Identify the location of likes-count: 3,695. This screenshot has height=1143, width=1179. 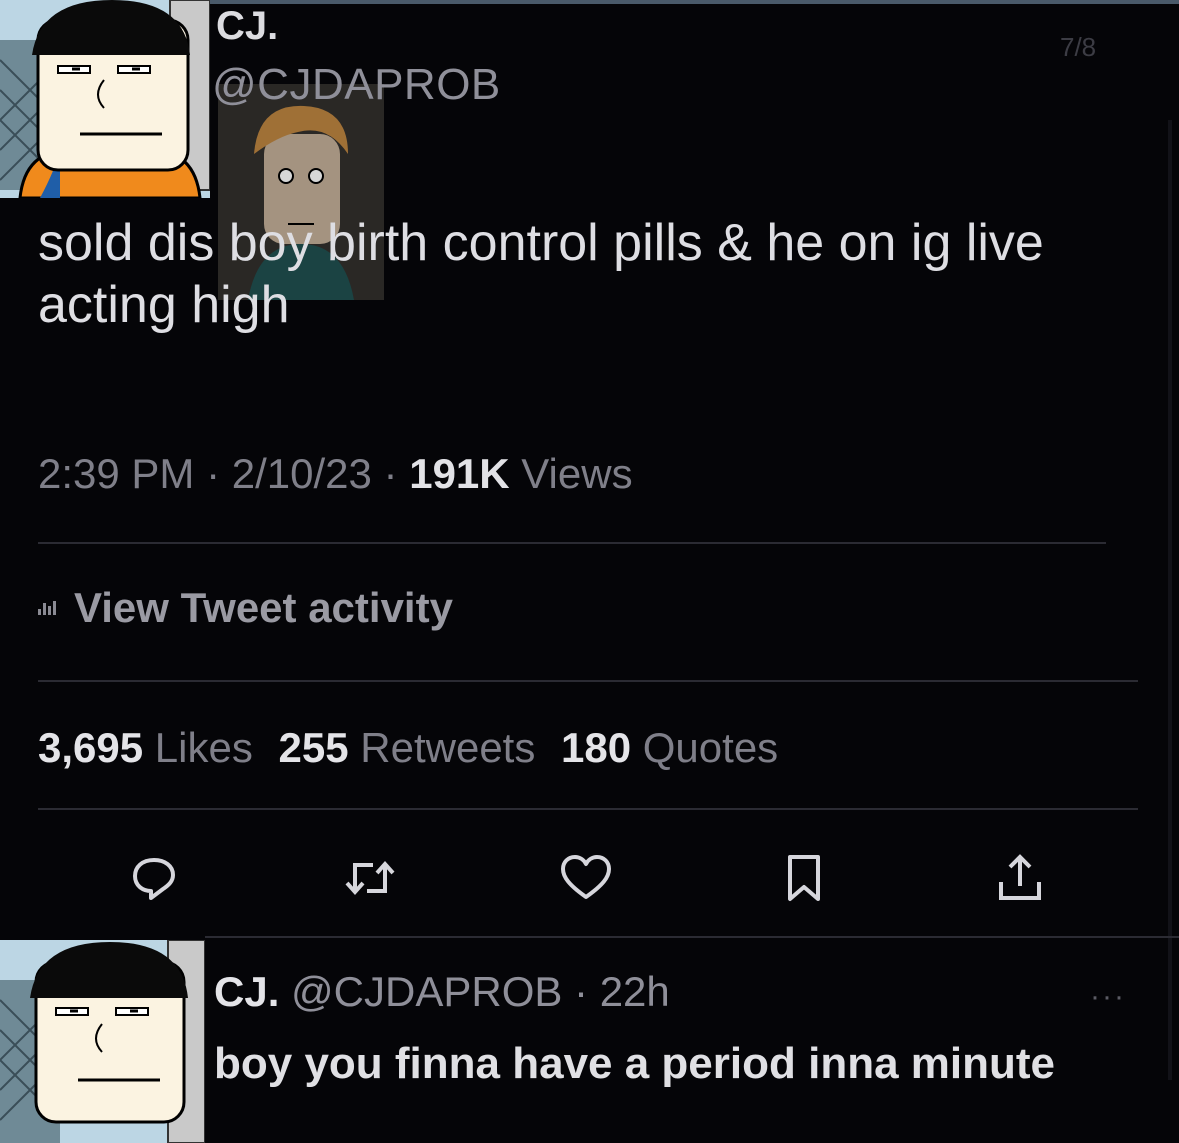
(91, 747).